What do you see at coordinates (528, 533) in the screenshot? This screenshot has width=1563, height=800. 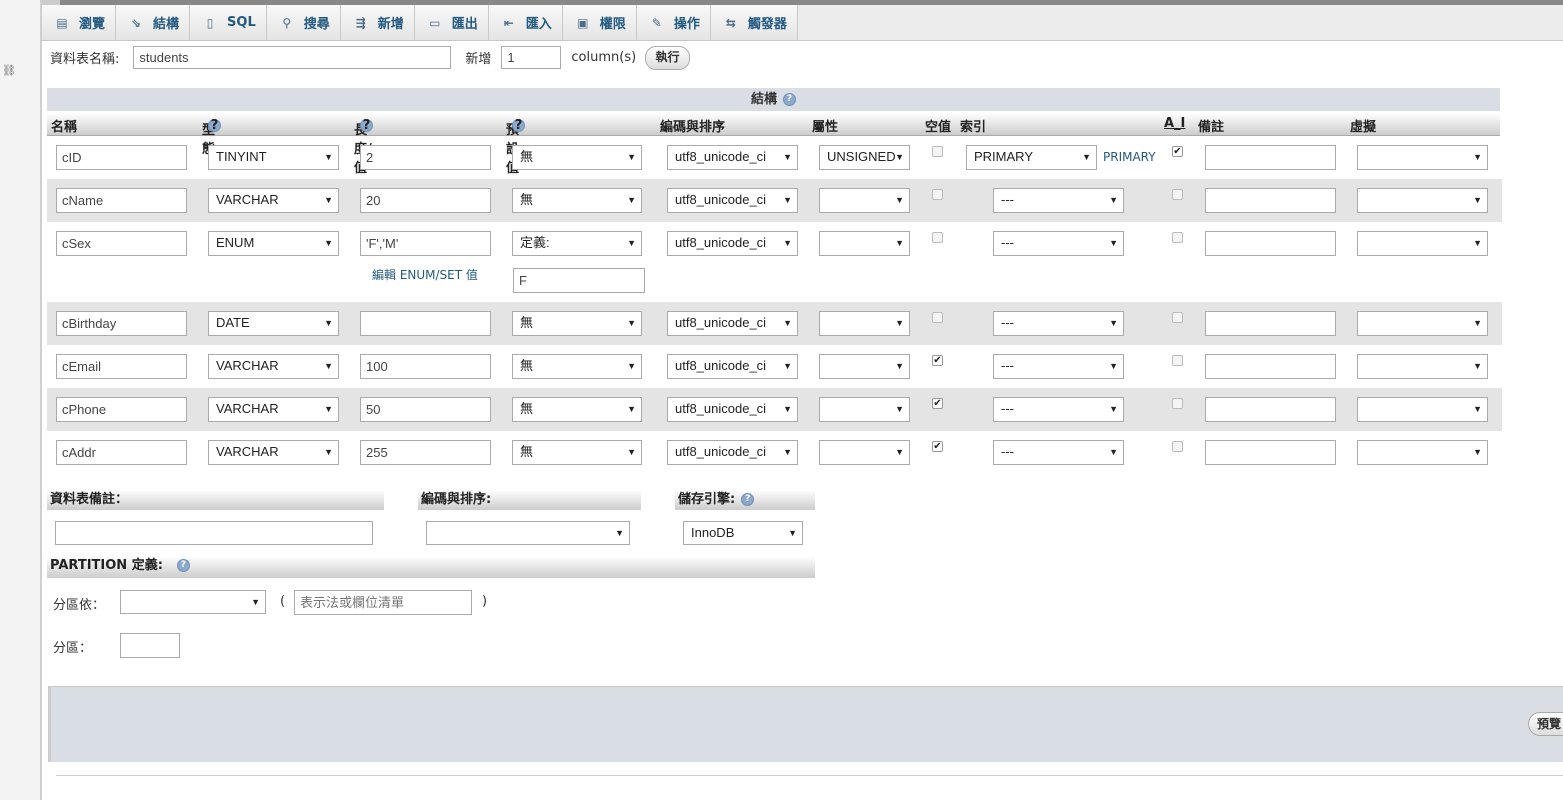 I see `table-collation-select` at bounding box center [528, 533].